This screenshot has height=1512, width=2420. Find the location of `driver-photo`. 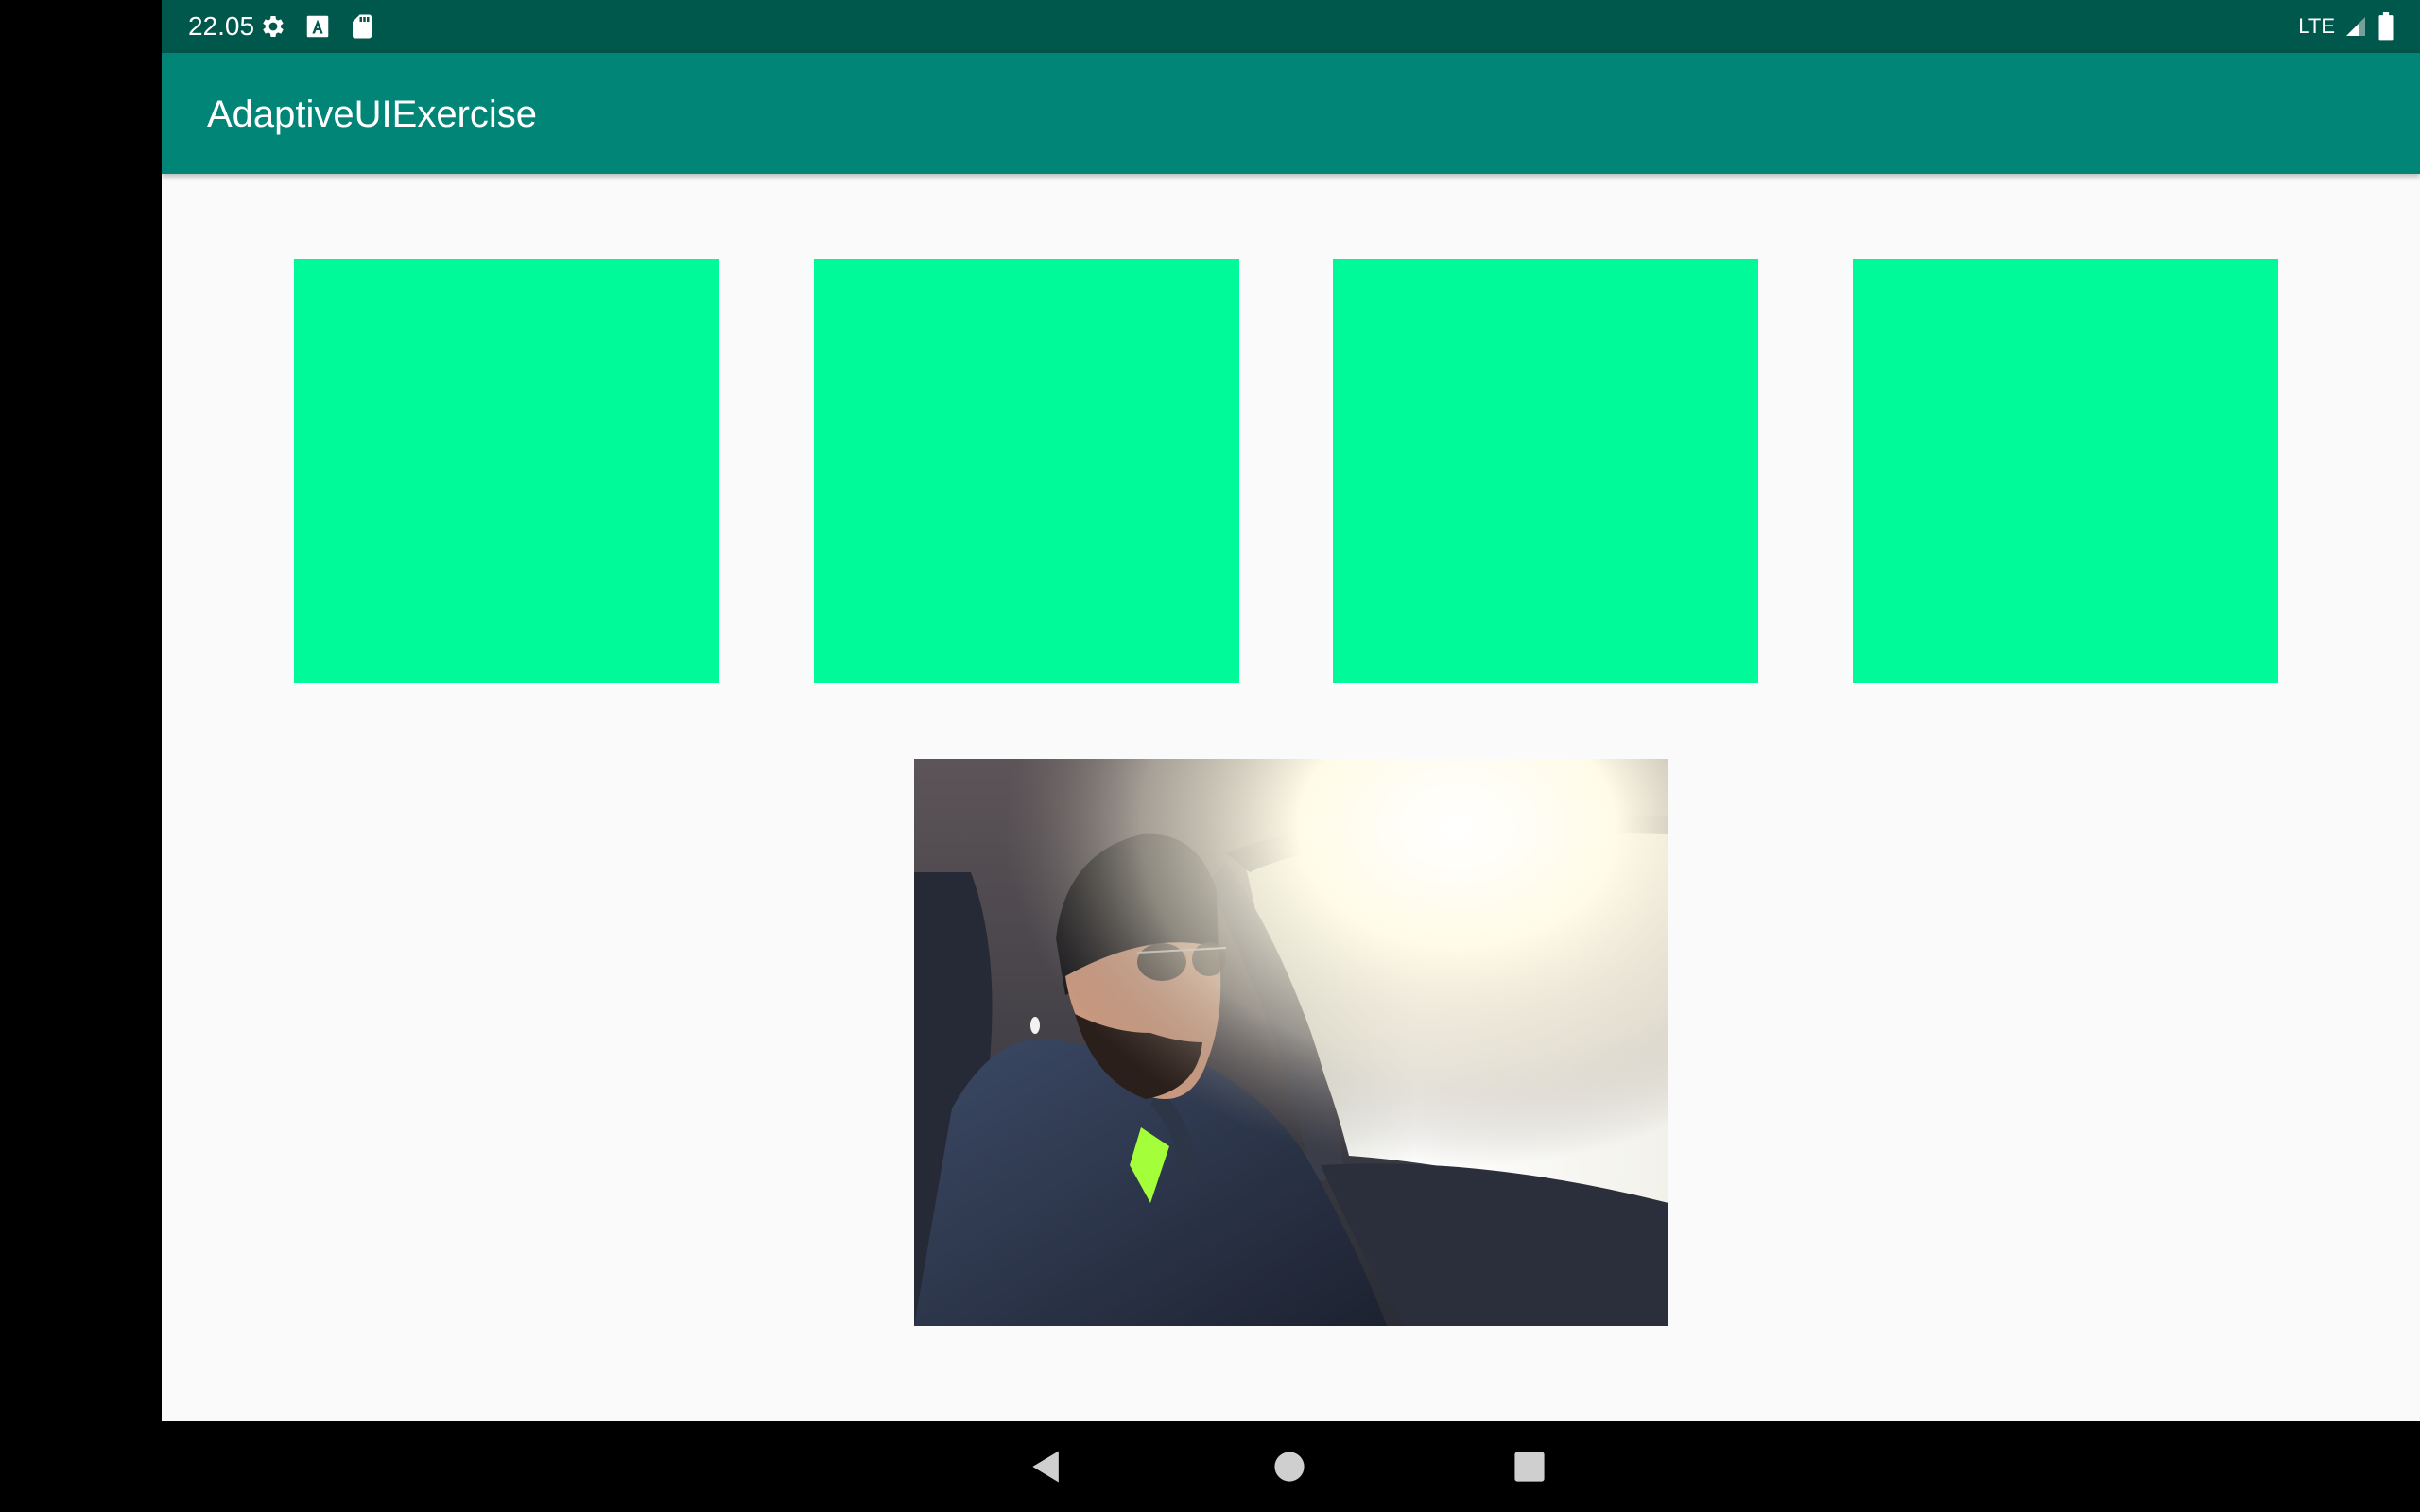

driver-photo is located at coordinates (1291, 1042).